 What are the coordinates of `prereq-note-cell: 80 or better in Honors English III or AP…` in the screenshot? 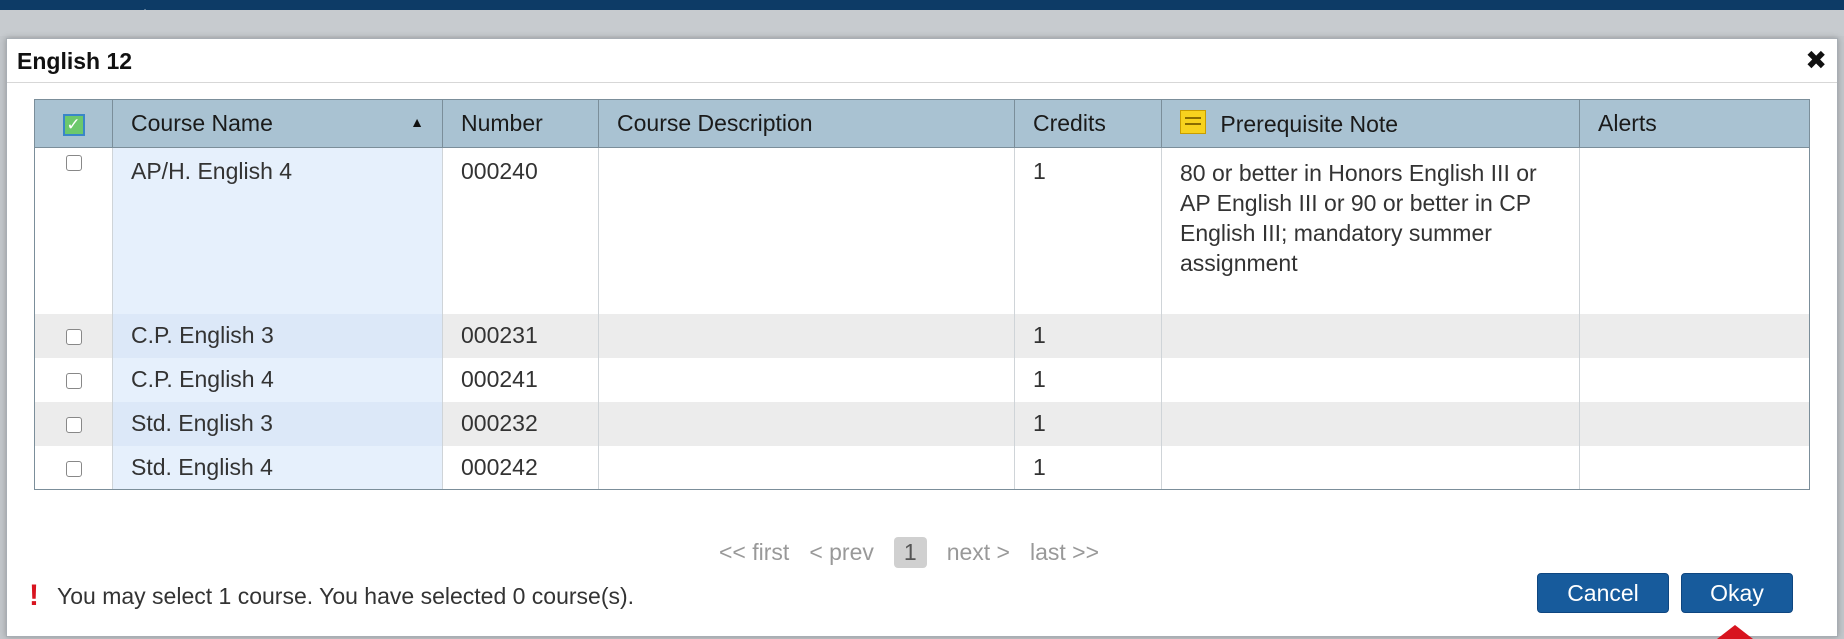 It's located at (1370, 230).